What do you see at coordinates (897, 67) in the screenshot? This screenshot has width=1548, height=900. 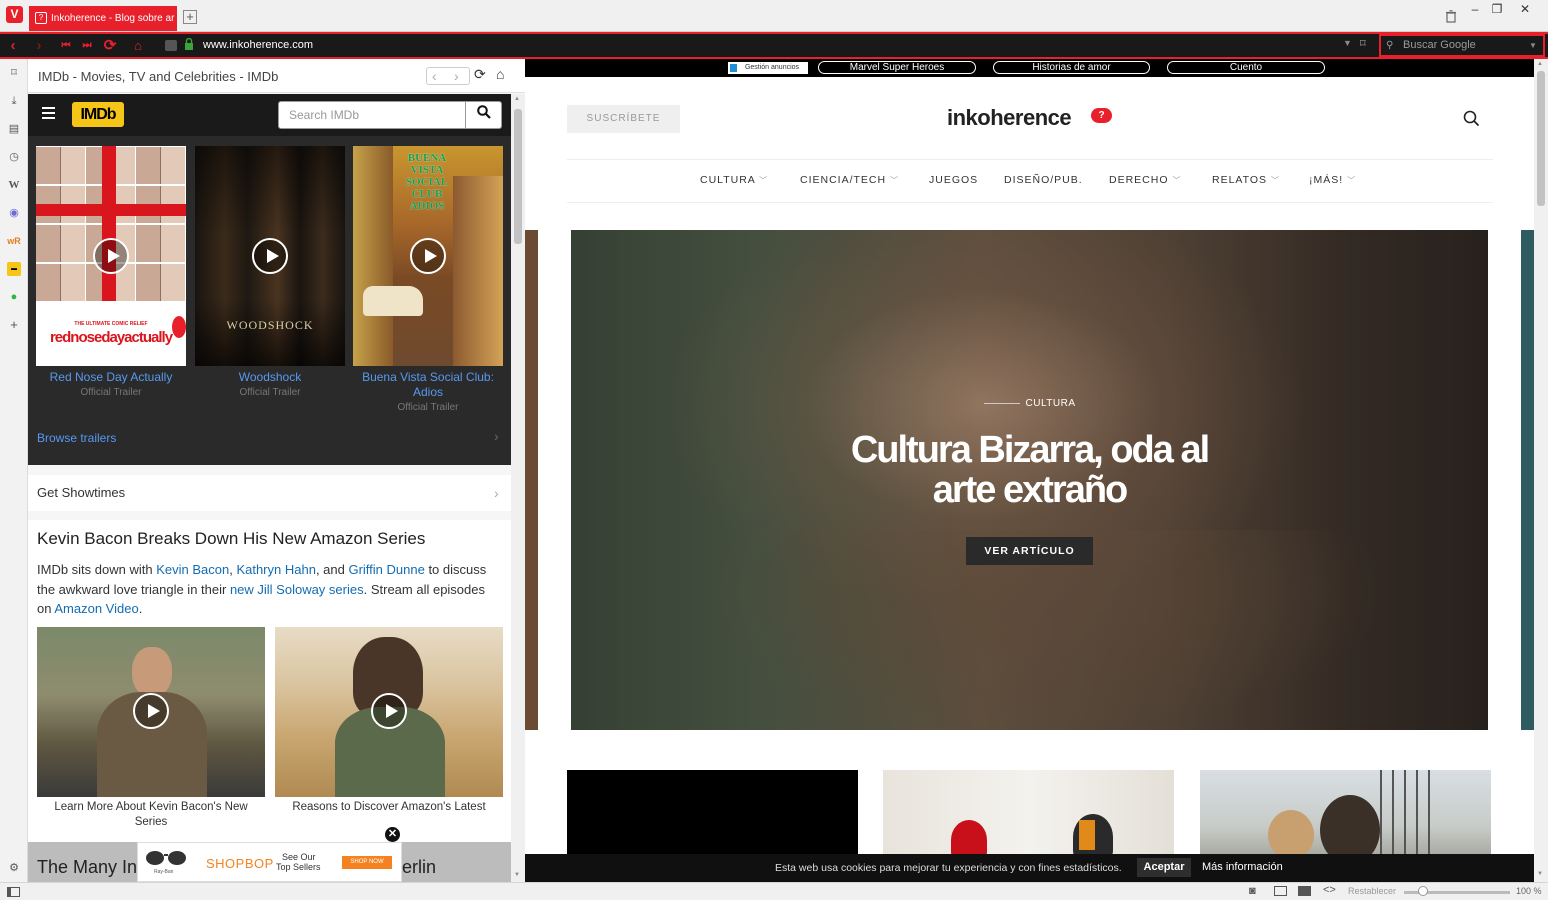 I see `bookmark-item: Marvel Super Heroes` at bounding box center [897, 67].